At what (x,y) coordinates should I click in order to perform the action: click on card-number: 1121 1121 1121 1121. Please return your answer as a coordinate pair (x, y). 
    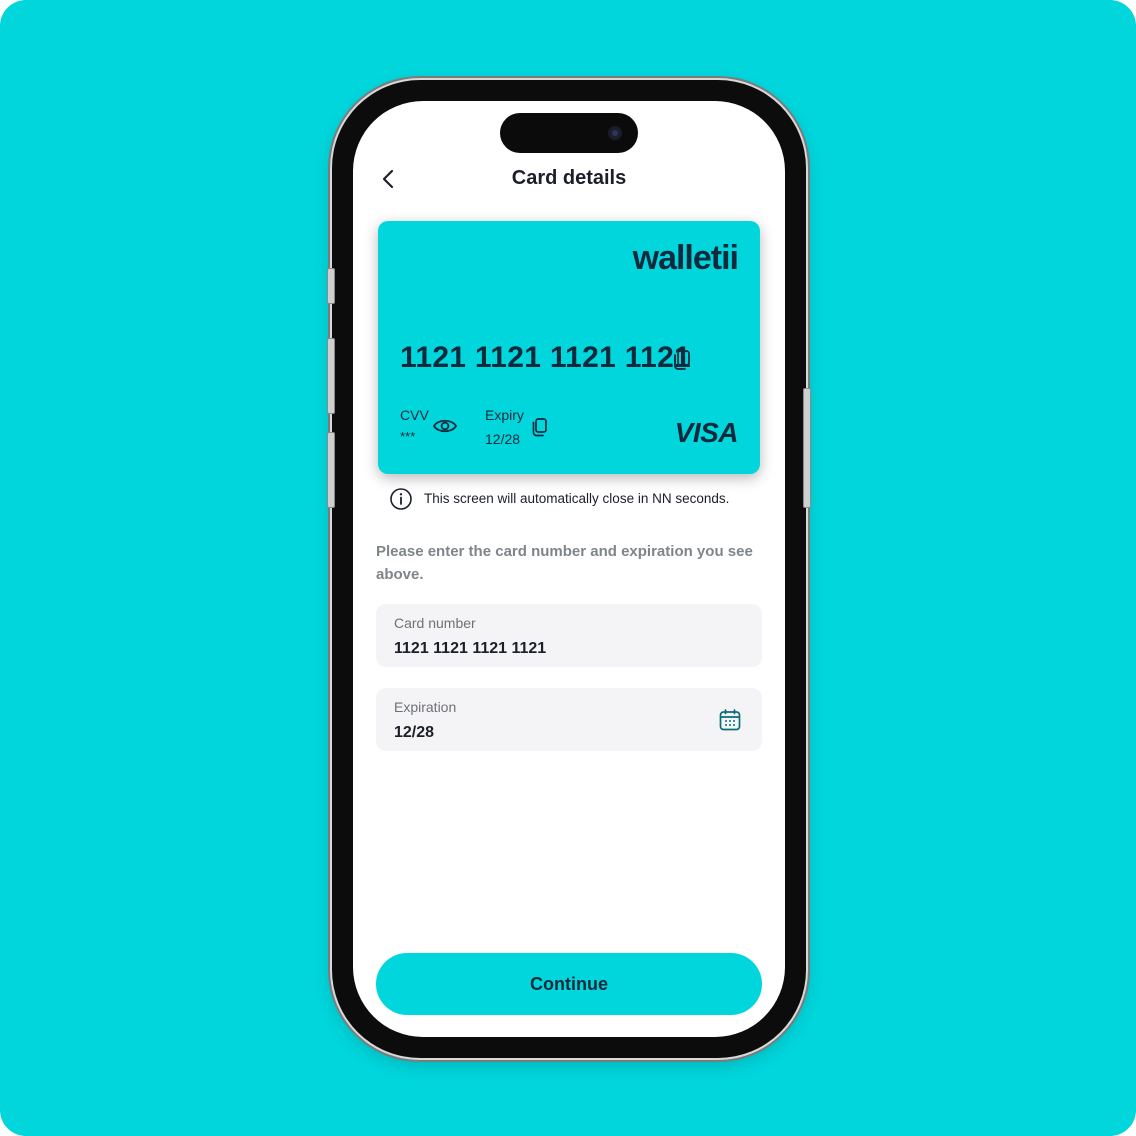
    Looking at the image, I should click on (546, 357).